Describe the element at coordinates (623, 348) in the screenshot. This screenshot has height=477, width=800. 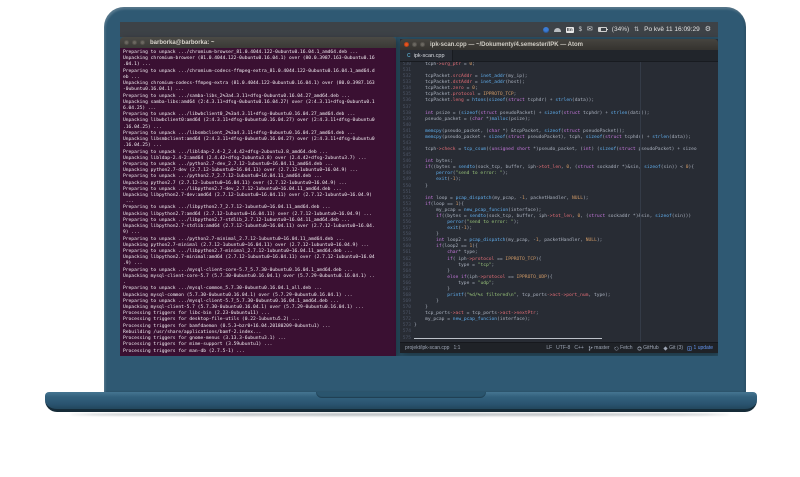
I see `status-fetch: Fetch` at that location.